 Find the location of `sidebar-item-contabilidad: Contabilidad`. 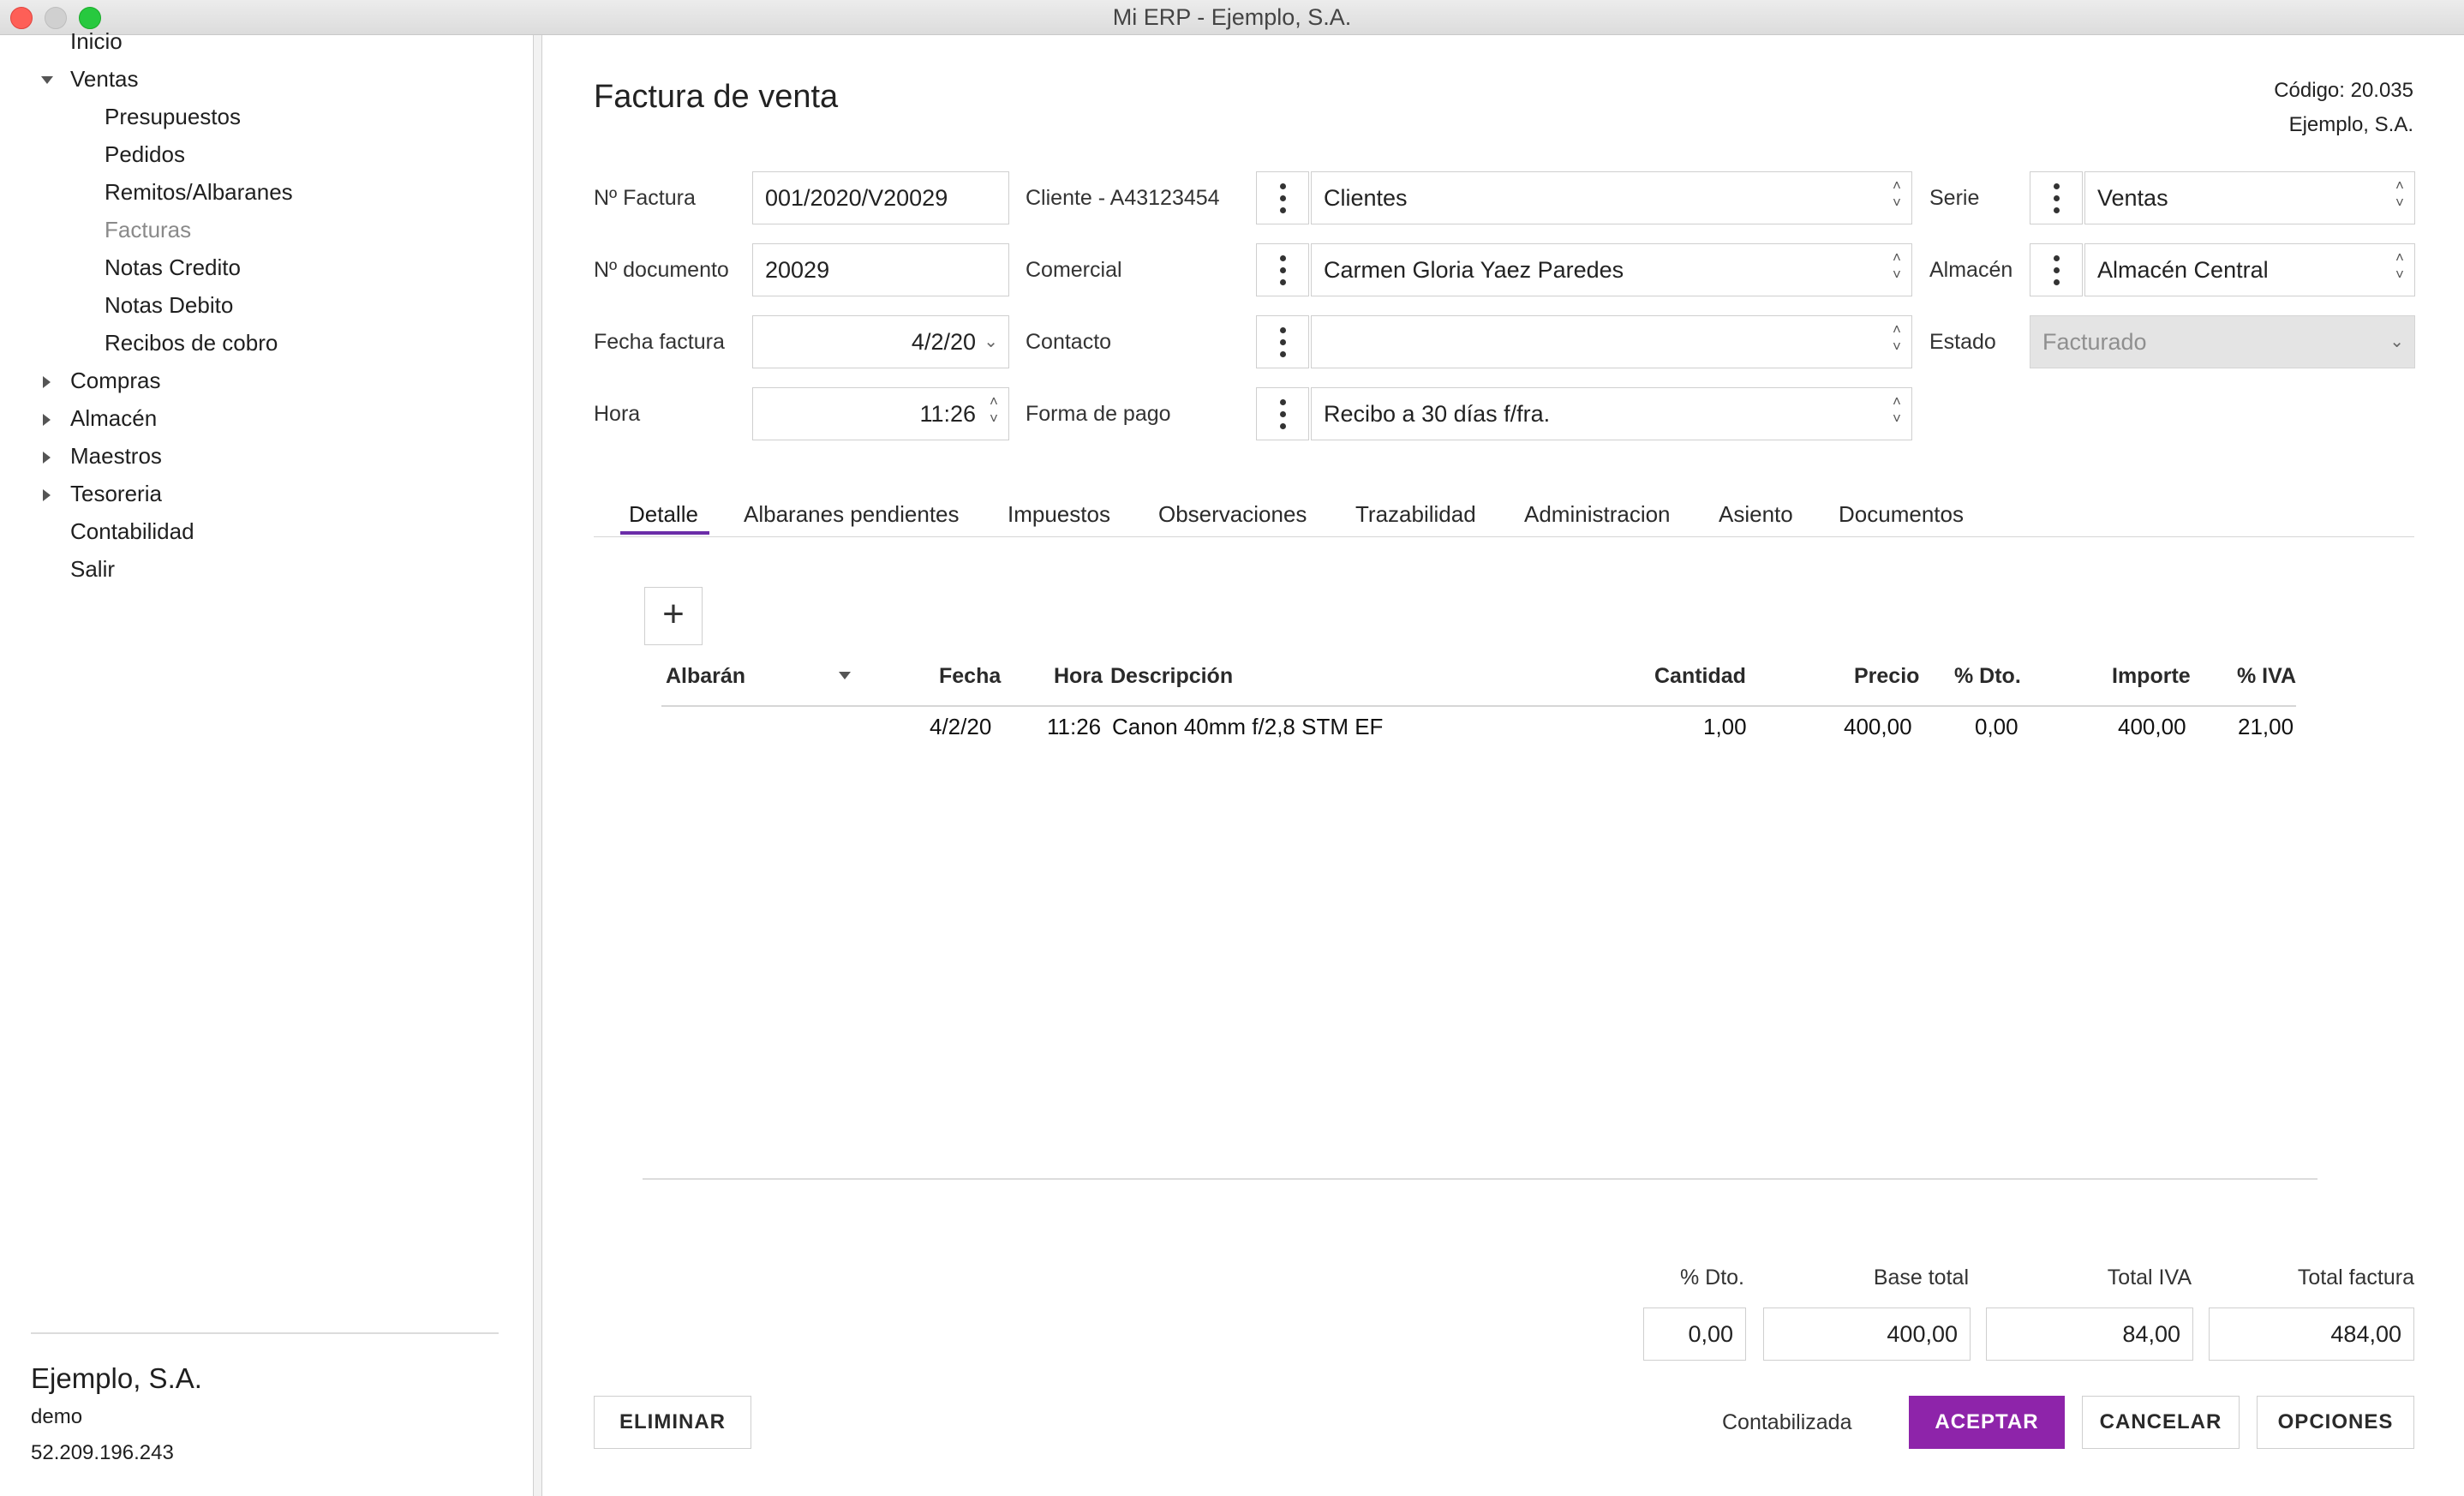

sidebar-item-contabilidad: Contabilidad is located at coordinates (132, 531).